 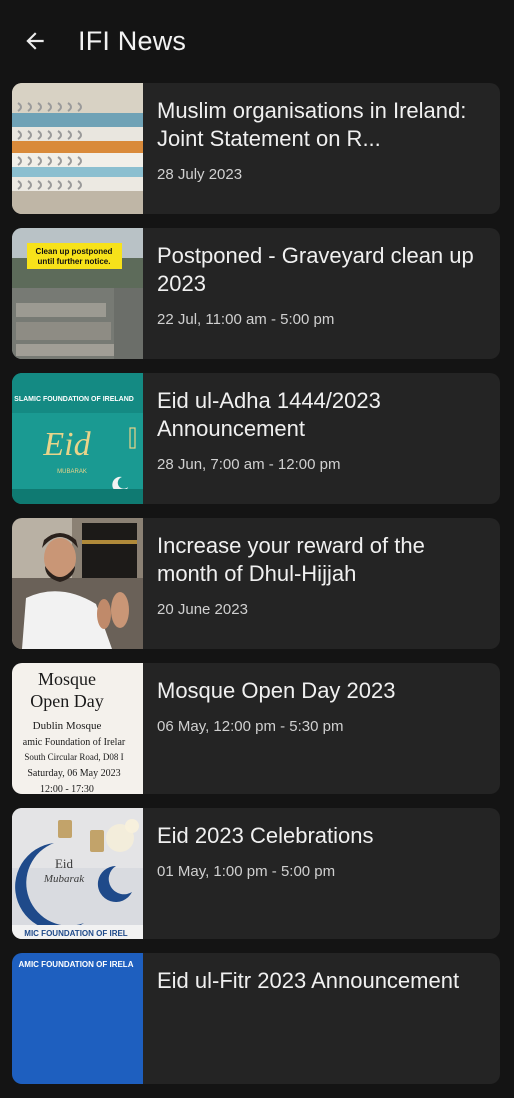 I want to click on news-date: 22 Jul, 11:00 am - 5:00 pm, so click(x=246, y=319).